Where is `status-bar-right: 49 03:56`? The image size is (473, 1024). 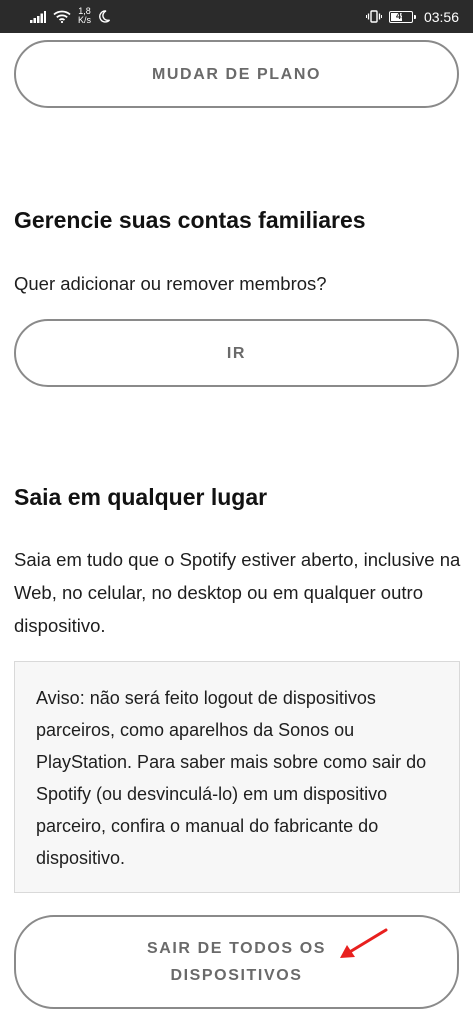
status-bar-right: 49 03:56 is located at coordinates (412, 16).